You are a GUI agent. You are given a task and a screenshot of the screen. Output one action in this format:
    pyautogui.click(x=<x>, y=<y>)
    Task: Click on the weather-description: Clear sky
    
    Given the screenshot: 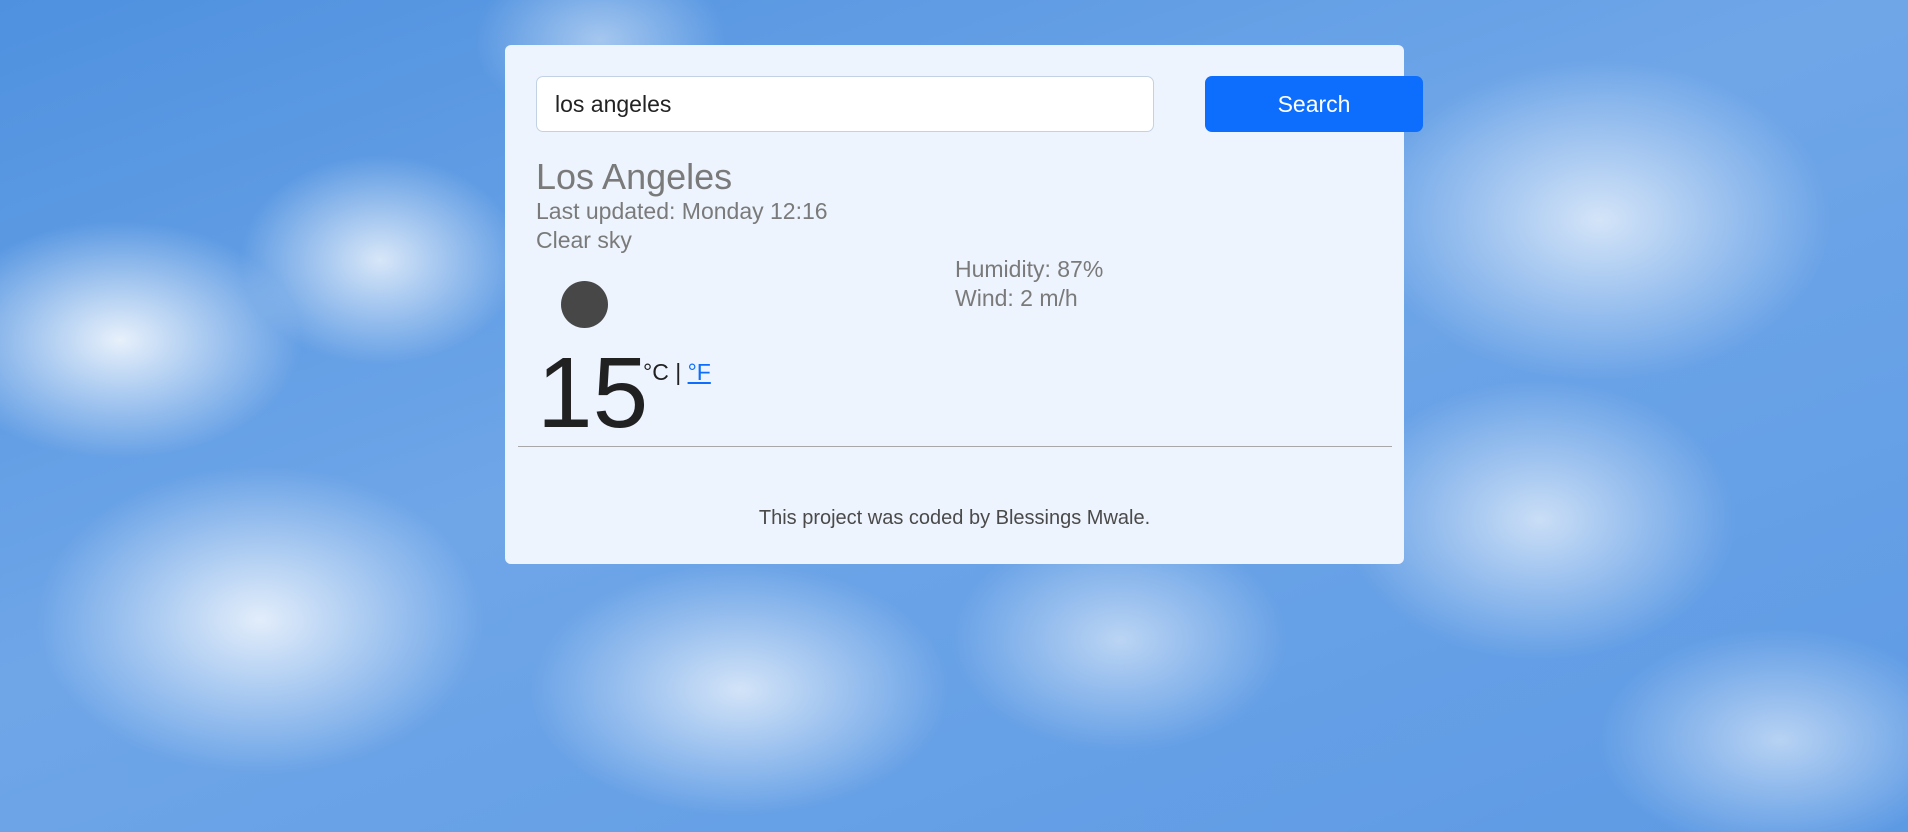 What is the action you would take?
    pyautogui.click(x=584, y=240)
    